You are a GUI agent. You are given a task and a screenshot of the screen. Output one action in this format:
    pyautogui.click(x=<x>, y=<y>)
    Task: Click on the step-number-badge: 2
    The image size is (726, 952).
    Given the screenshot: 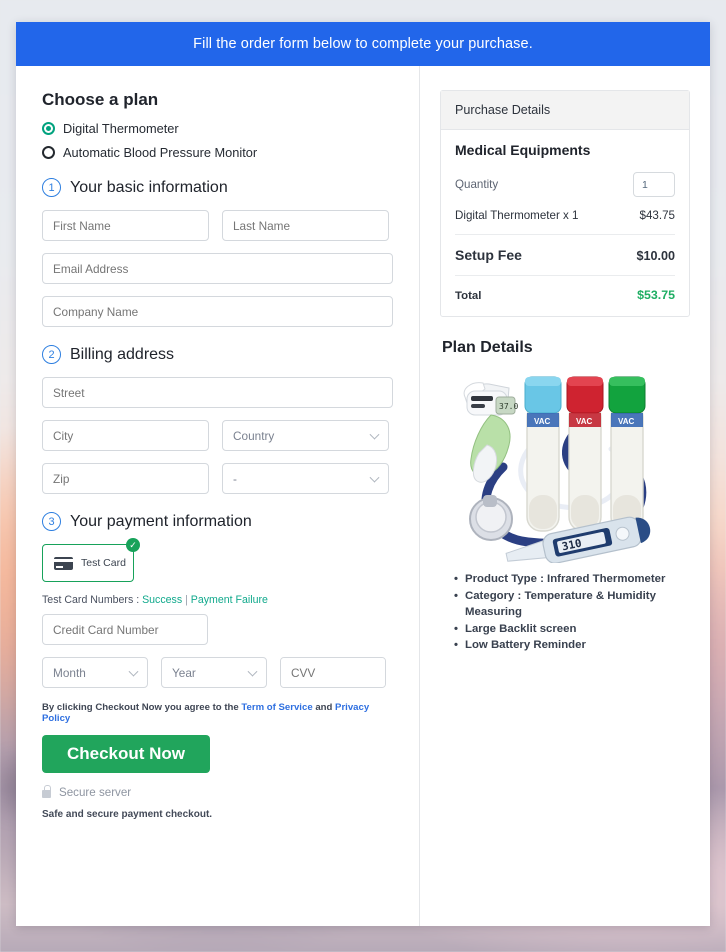 What is the action you would take?
    pyautogui.click(x=51, y=354)
    